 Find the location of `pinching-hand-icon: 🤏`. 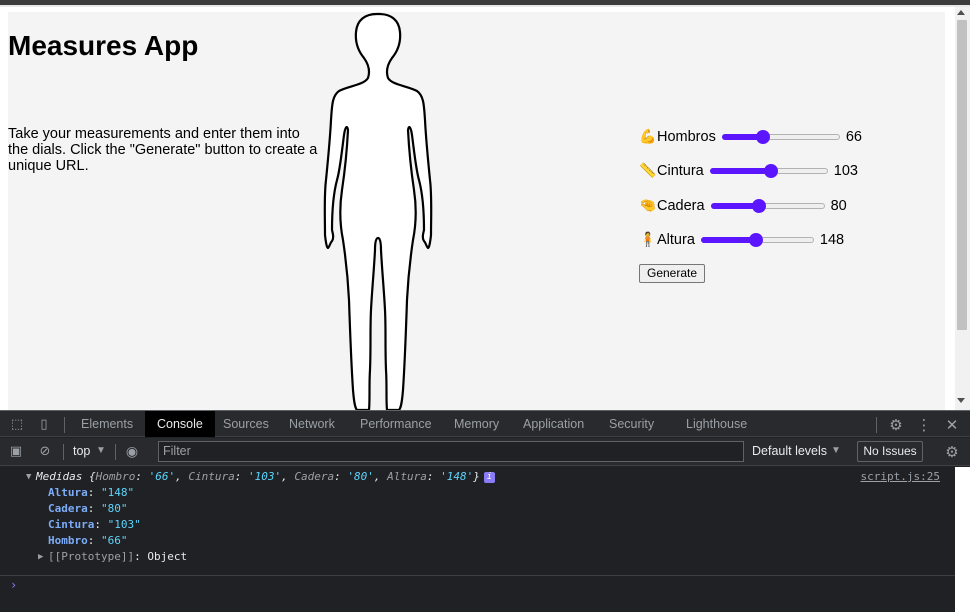

pinching-hand-icon: 🤏 is located at coordinates (648, 206).